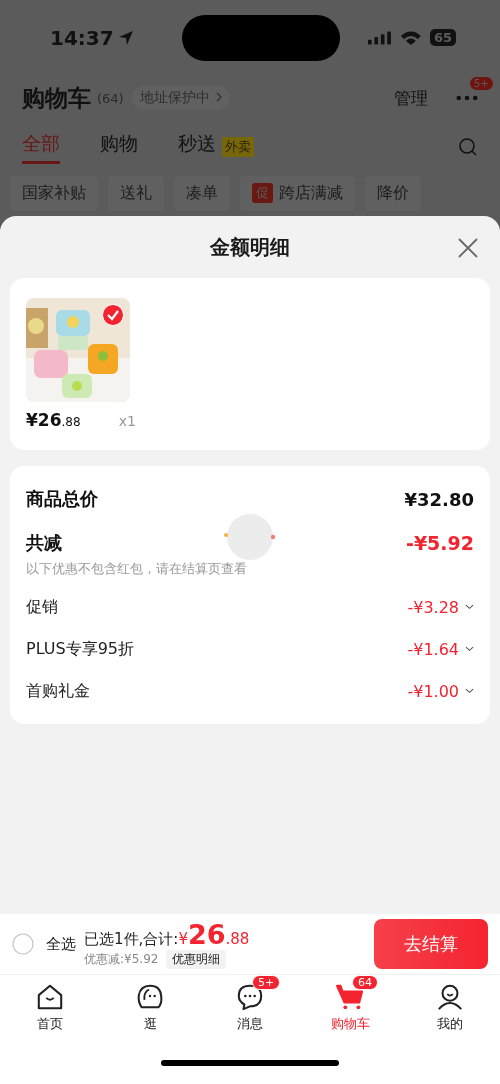 This screenshot has height=1084, width=500. What do you see at coordinates (439, 499) in the screenshot?
I see `total-value: ¥32.80` at bounding box center [439, 499].